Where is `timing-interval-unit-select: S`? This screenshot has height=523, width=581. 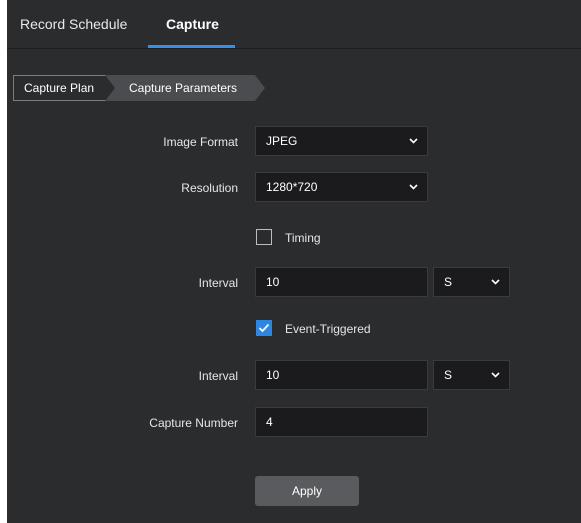 timing-interval-unit-select: S is located at coordinates (471, 282).